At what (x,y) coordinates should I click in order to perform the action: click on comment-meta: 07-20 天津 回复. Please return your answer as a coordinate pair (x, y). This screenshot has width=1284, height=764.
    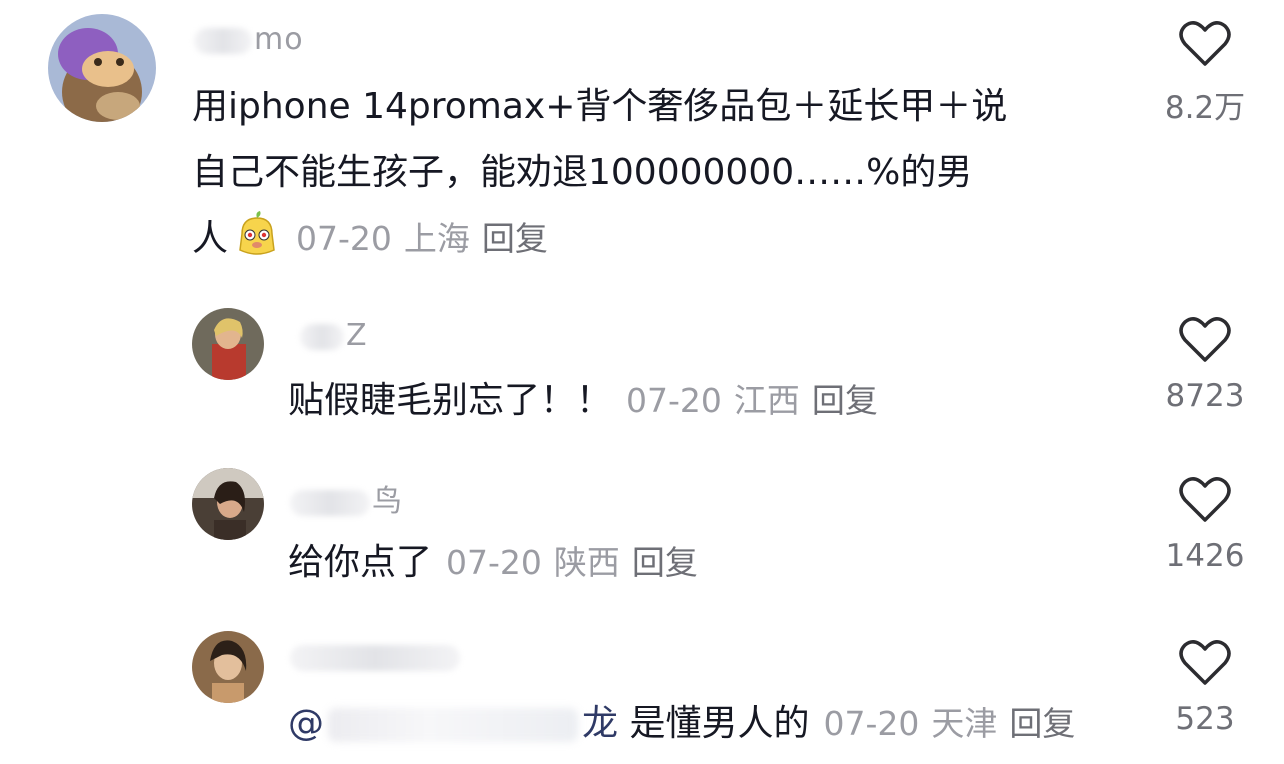
    Looking at the image, I should click on (955, 723).